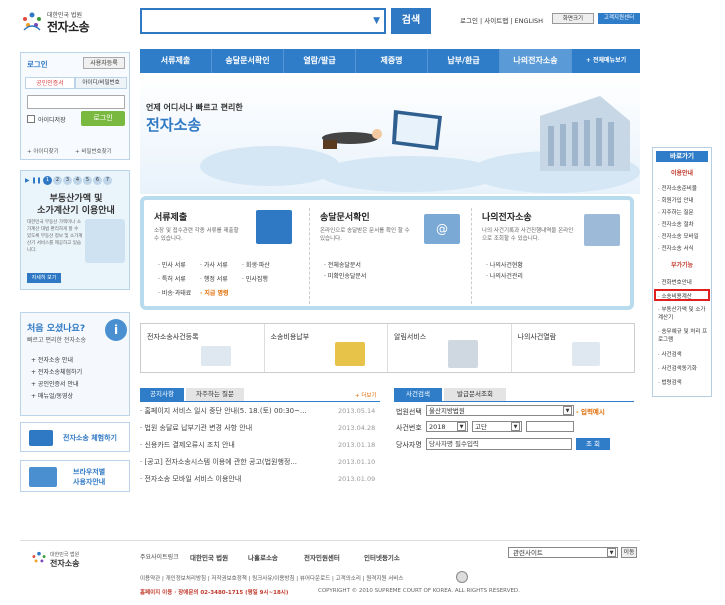  I want to click on find-password-link: + 비밀번호찾기, so click(93, 151).